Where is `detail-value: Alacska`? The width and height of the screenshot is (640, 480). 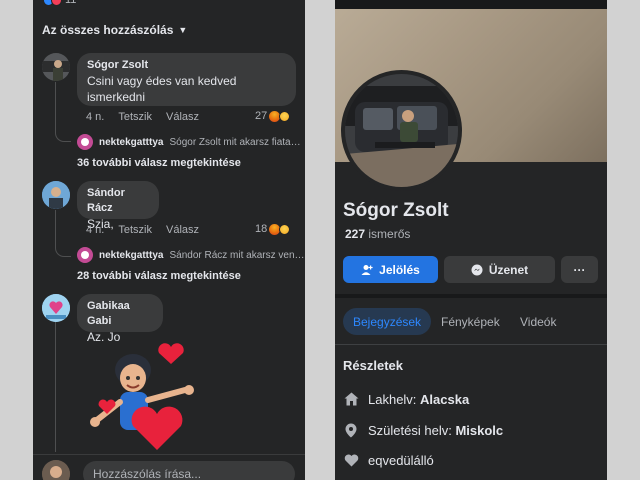 detail-value: Alacska is located at coordinates (444, 399).